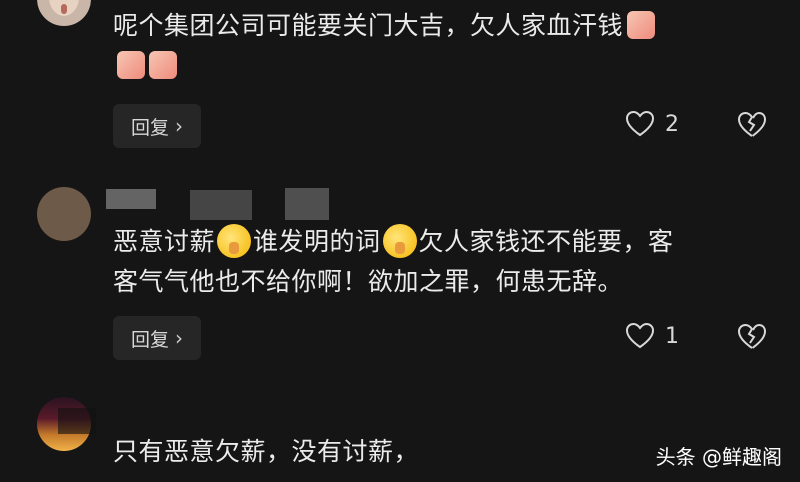  I want to click on like-count: 2, so click(672, 124).